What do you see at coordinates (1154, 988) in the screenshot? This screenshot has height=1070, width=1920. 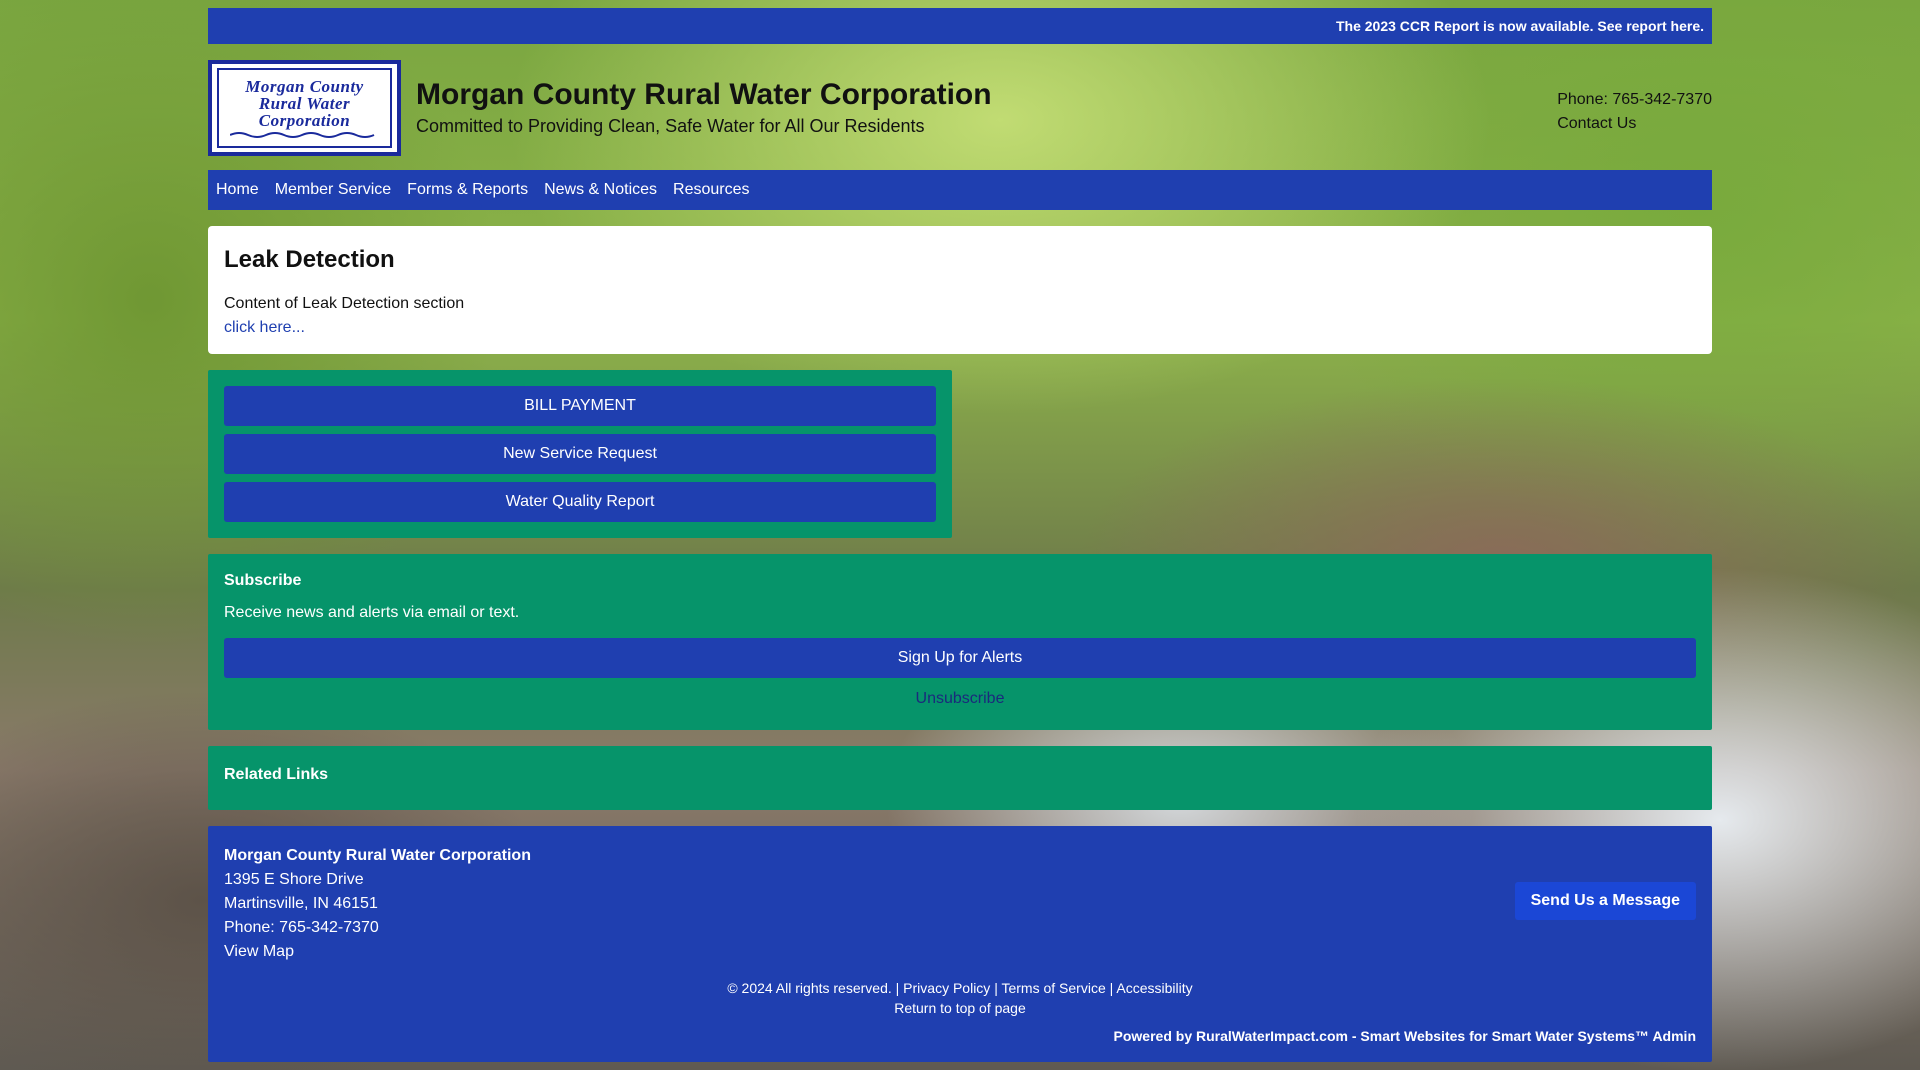 I see `accessibility-link: Accessibility` at bounding box center [1154, 988].